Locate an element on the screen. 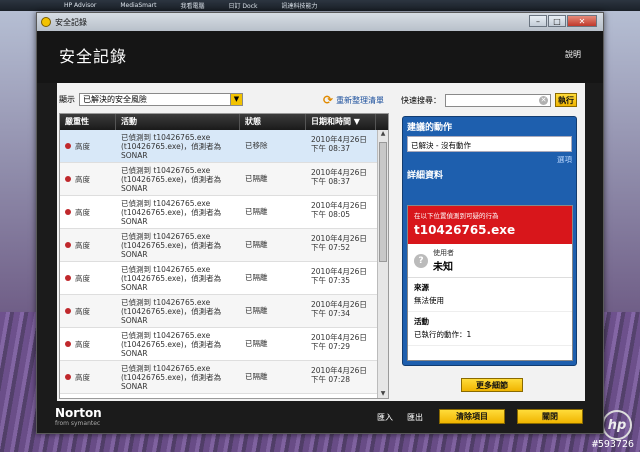  details-title: 詳細資料 is located at coordinates (425, 176).